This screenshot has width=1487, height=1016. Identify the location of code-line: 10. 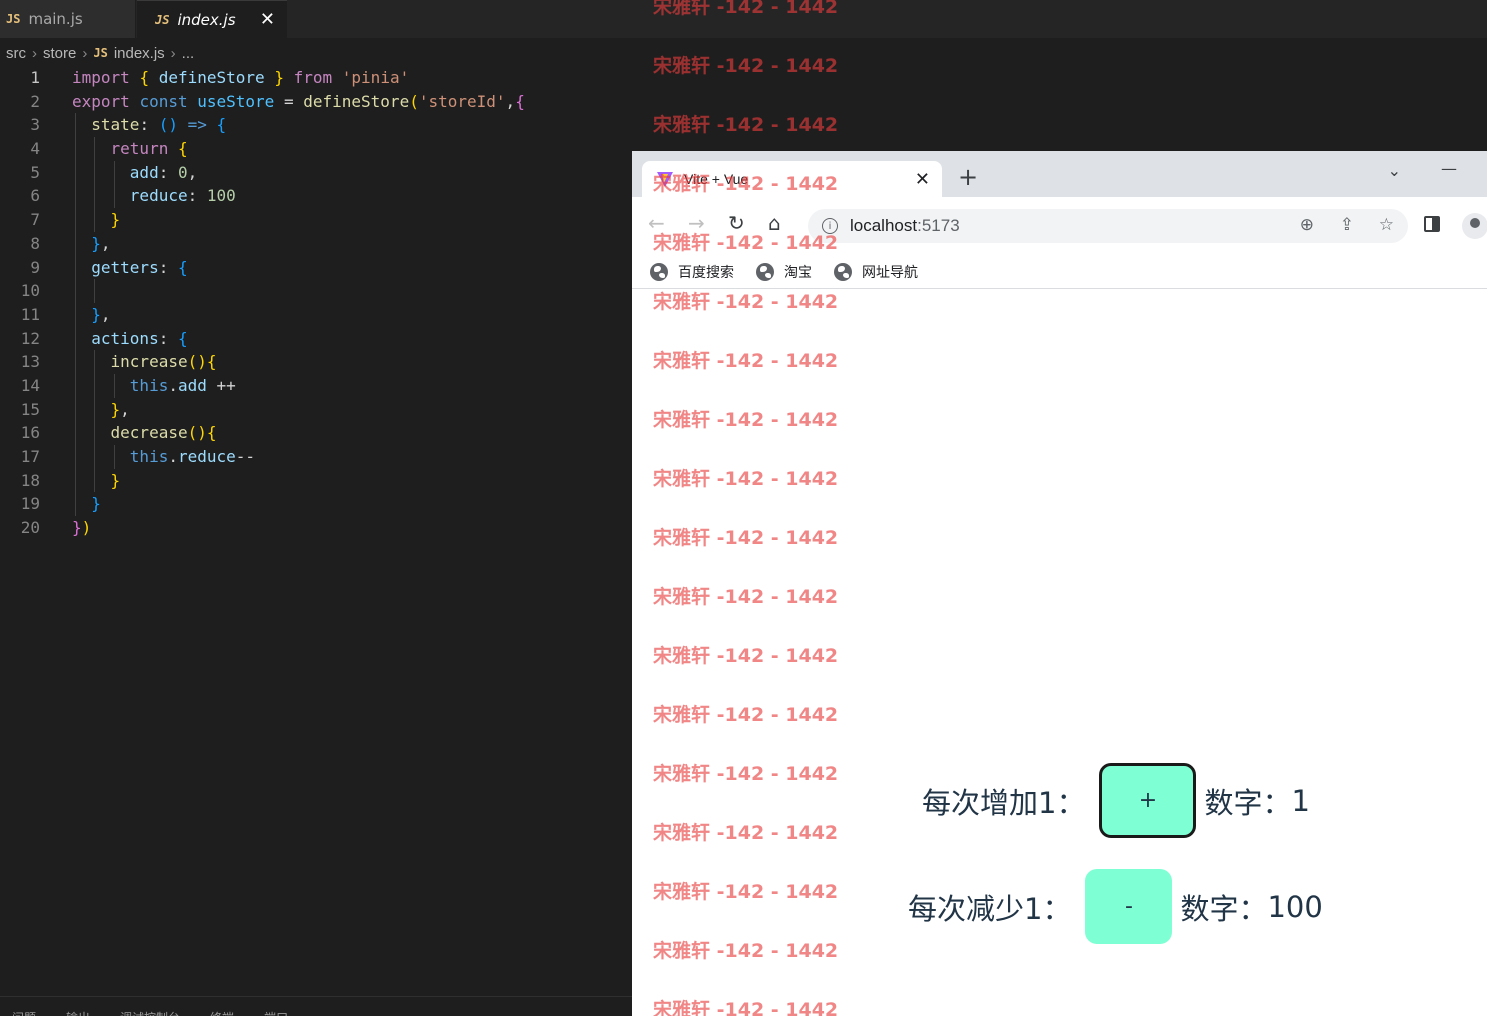
(320, 291).